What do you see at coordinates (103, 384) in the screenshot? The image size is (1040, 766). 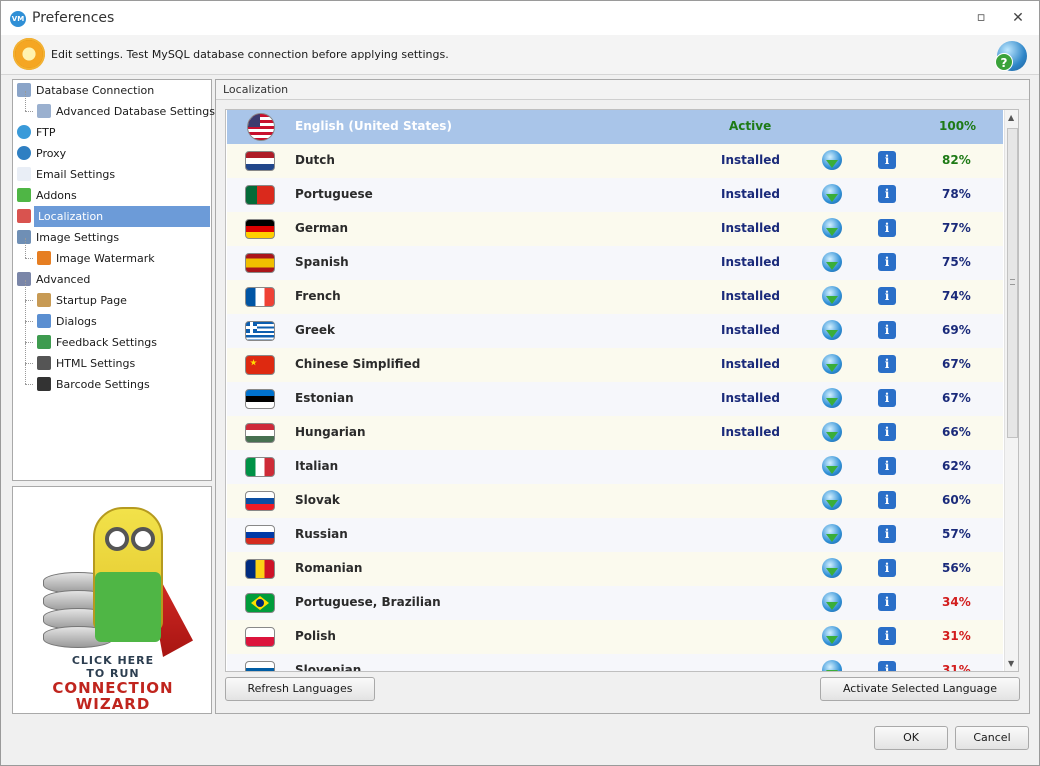 I see `tree-item-label: Barcode Settings` at bounding box center [103, 384].